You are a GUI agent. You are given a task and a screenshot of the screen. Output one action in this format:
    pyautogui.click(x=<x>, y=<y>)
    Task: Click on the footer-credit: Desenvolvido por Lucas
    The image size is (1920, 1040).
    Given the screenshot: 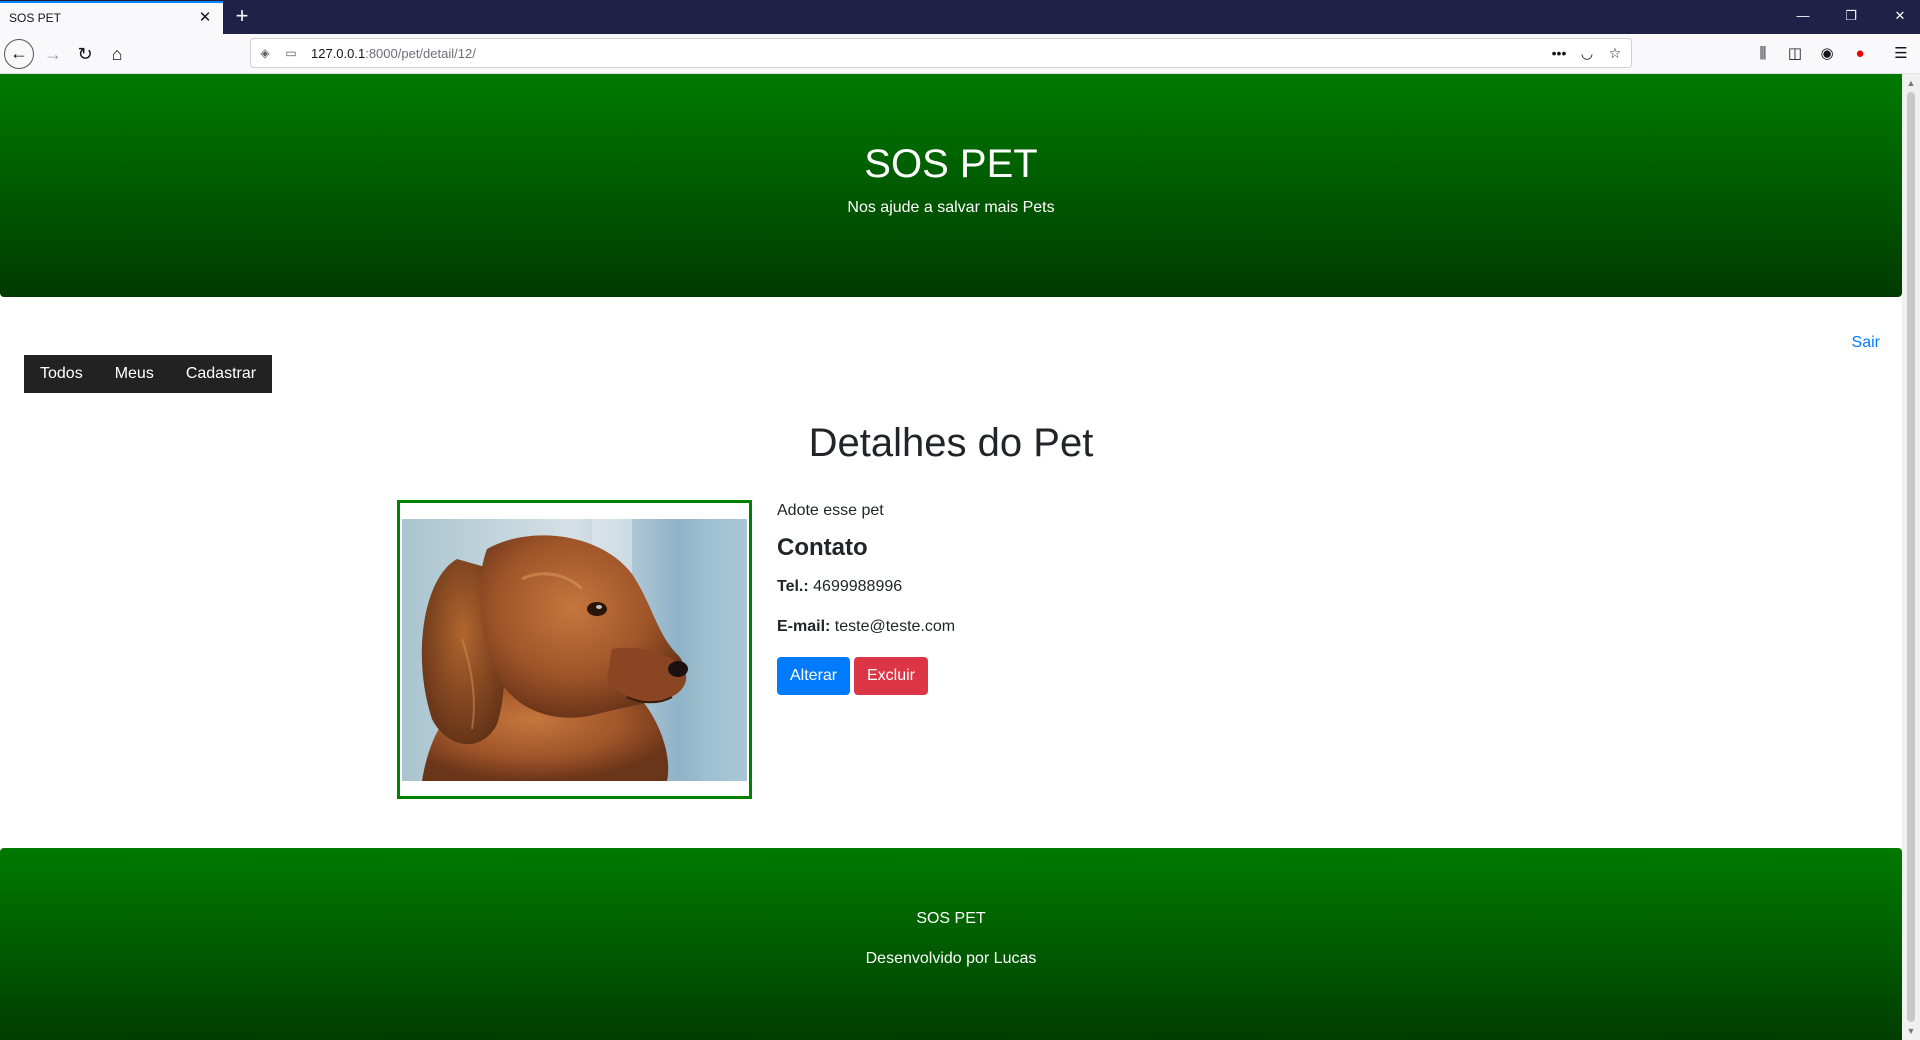 What is the action you would take?
    pyautogui.click(x=951, y=958)
    